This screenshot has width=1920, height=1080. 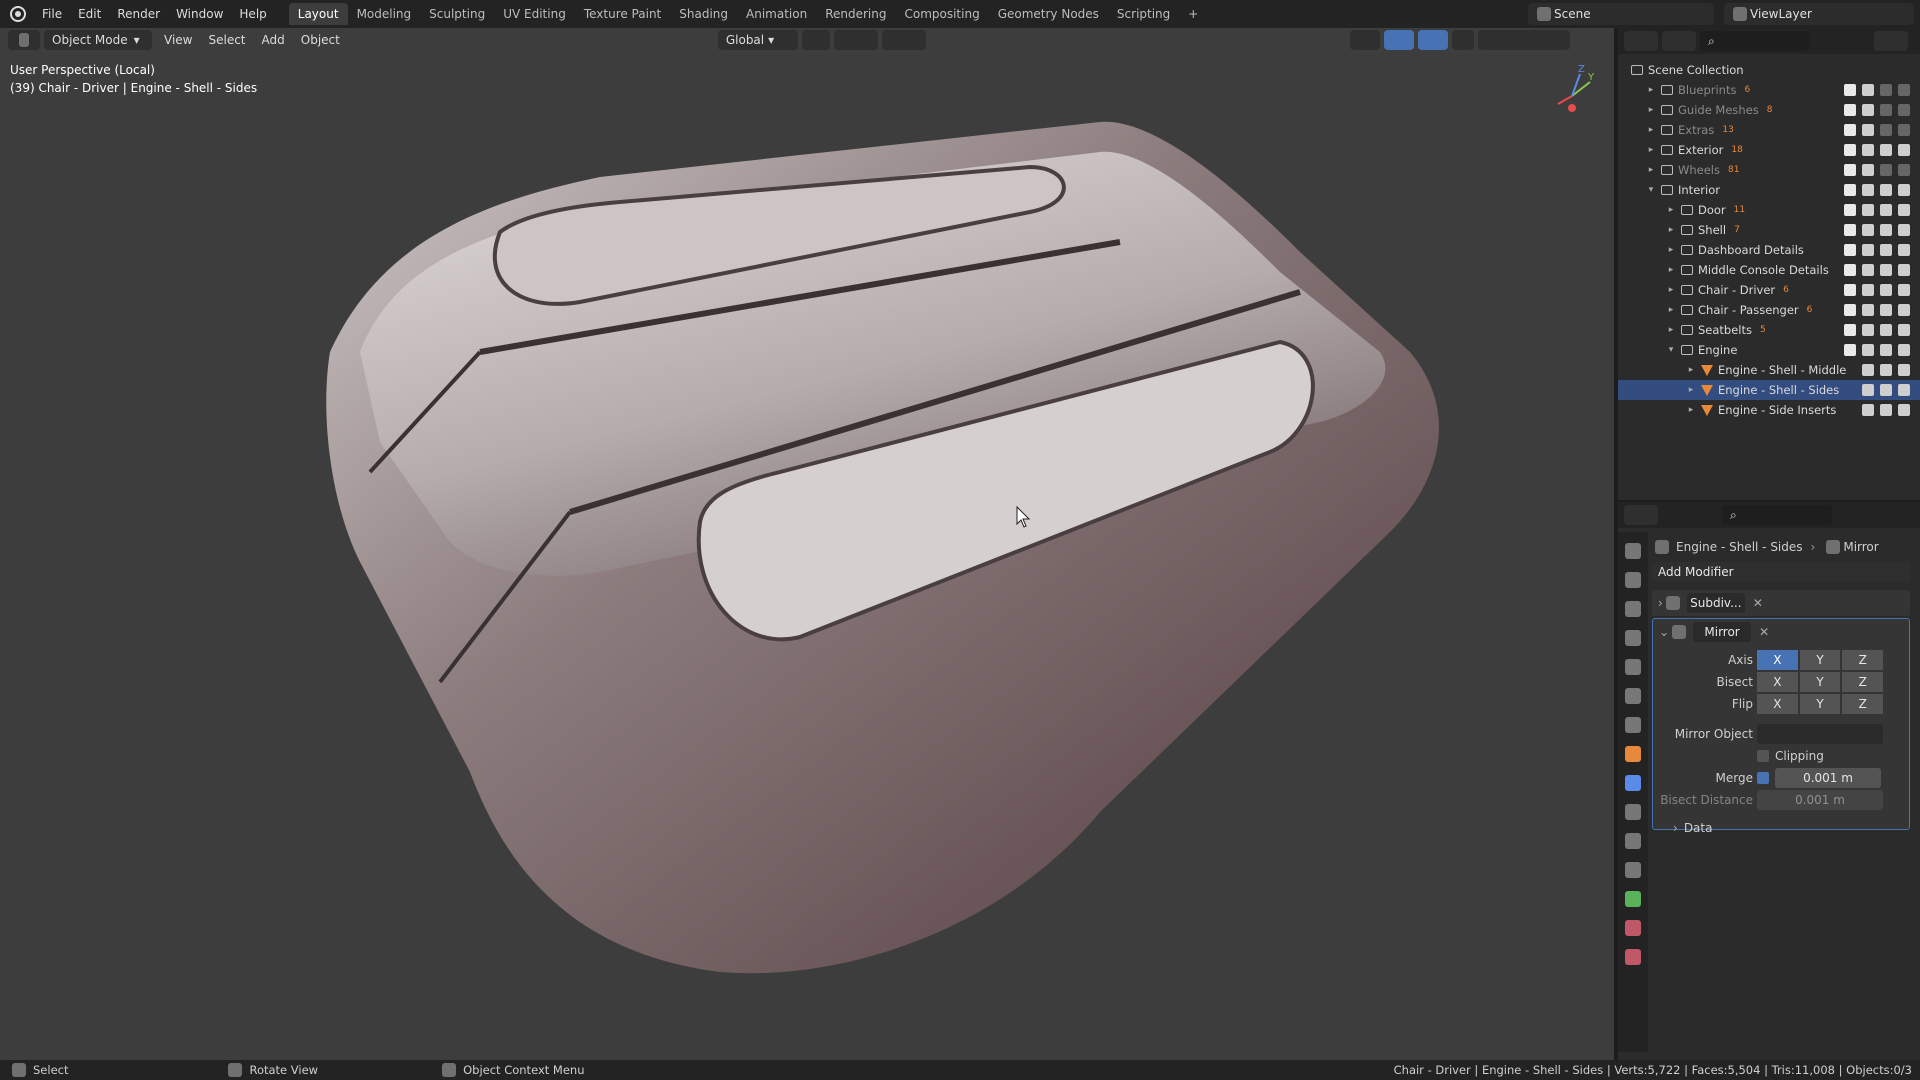 What do you see at coordinates (757, 40) in the screenshot?
I see `transform-orientation-dropdown: Global ▾` at bounding box center [757, 40].